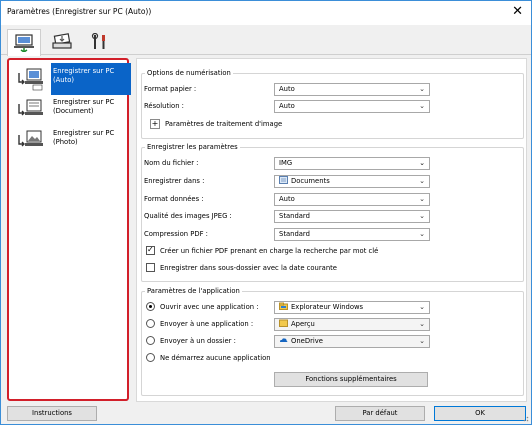 The height and width of the screenshot is (425, 532). Describe the element at coordinates (155, 124) in the screenshot. I see `expand-image-processing-button: +` at that location.